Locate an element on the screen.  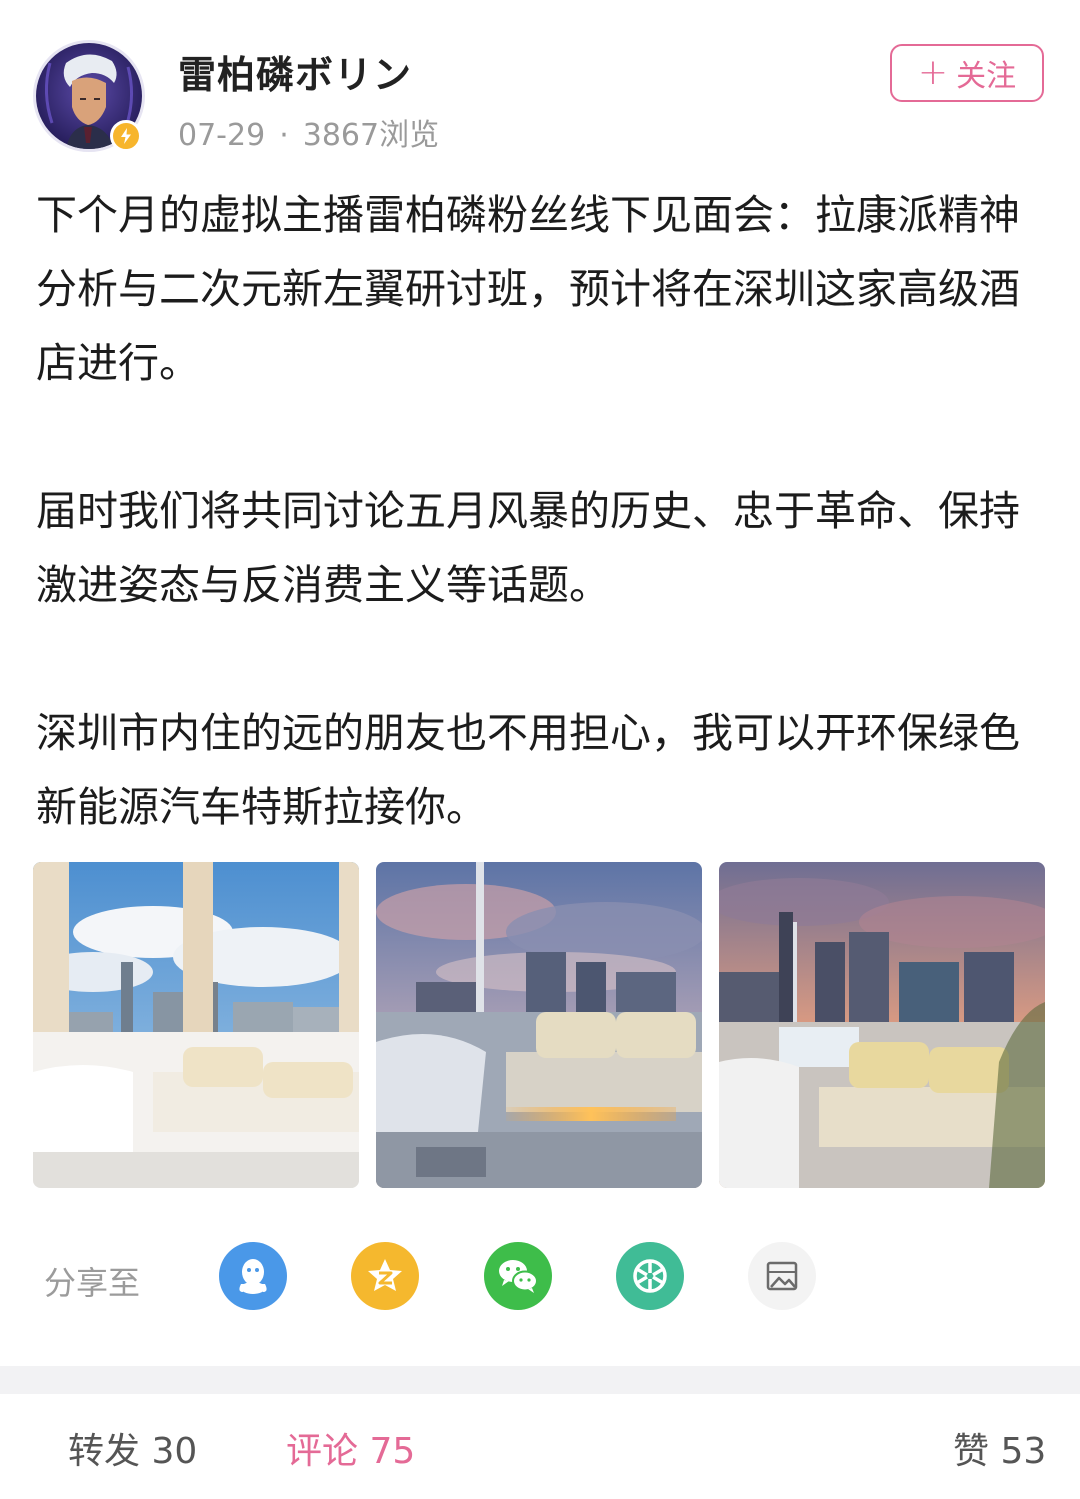
post-paragraph: 深圳市内住的远的朋友也不用担心，我可以开环保绿色新能源汽车特斯拉接你。 is located at coordinates (528, 770).